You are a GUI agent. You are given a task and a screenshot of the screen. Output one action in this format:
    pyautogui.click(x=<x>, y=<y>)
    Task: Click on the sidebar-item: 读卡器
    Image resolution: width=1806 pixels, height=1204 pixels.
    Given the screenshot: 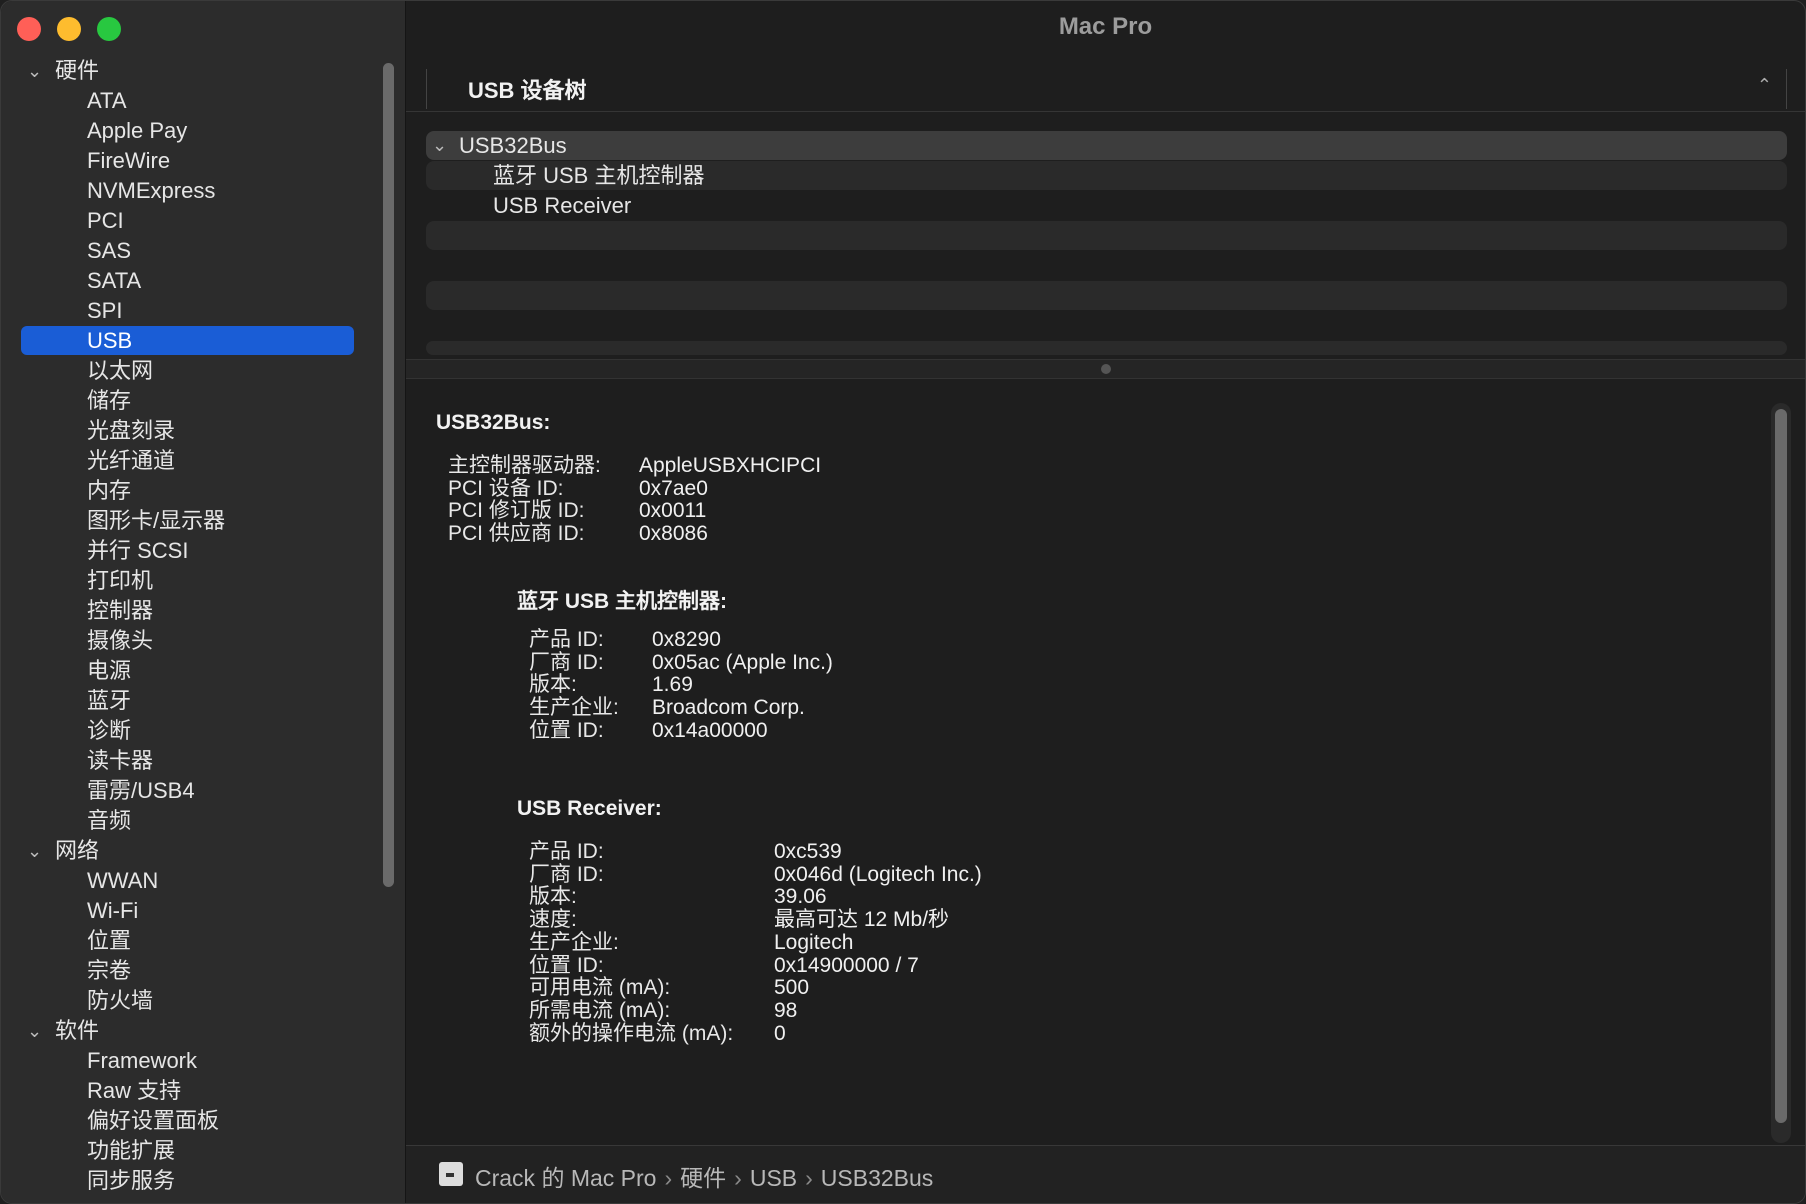 What is the action you would take?
    pyautogui.click(x=186, y=761)
    